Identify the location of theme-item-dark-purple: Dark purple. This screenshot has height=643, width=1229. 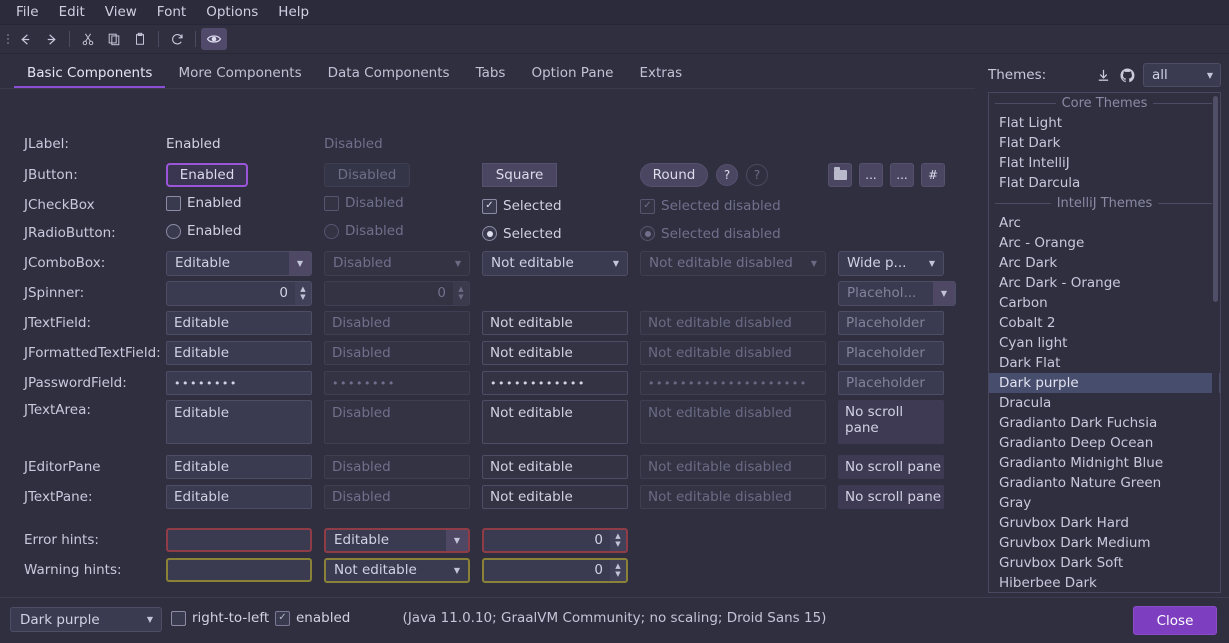
(1104, 383).